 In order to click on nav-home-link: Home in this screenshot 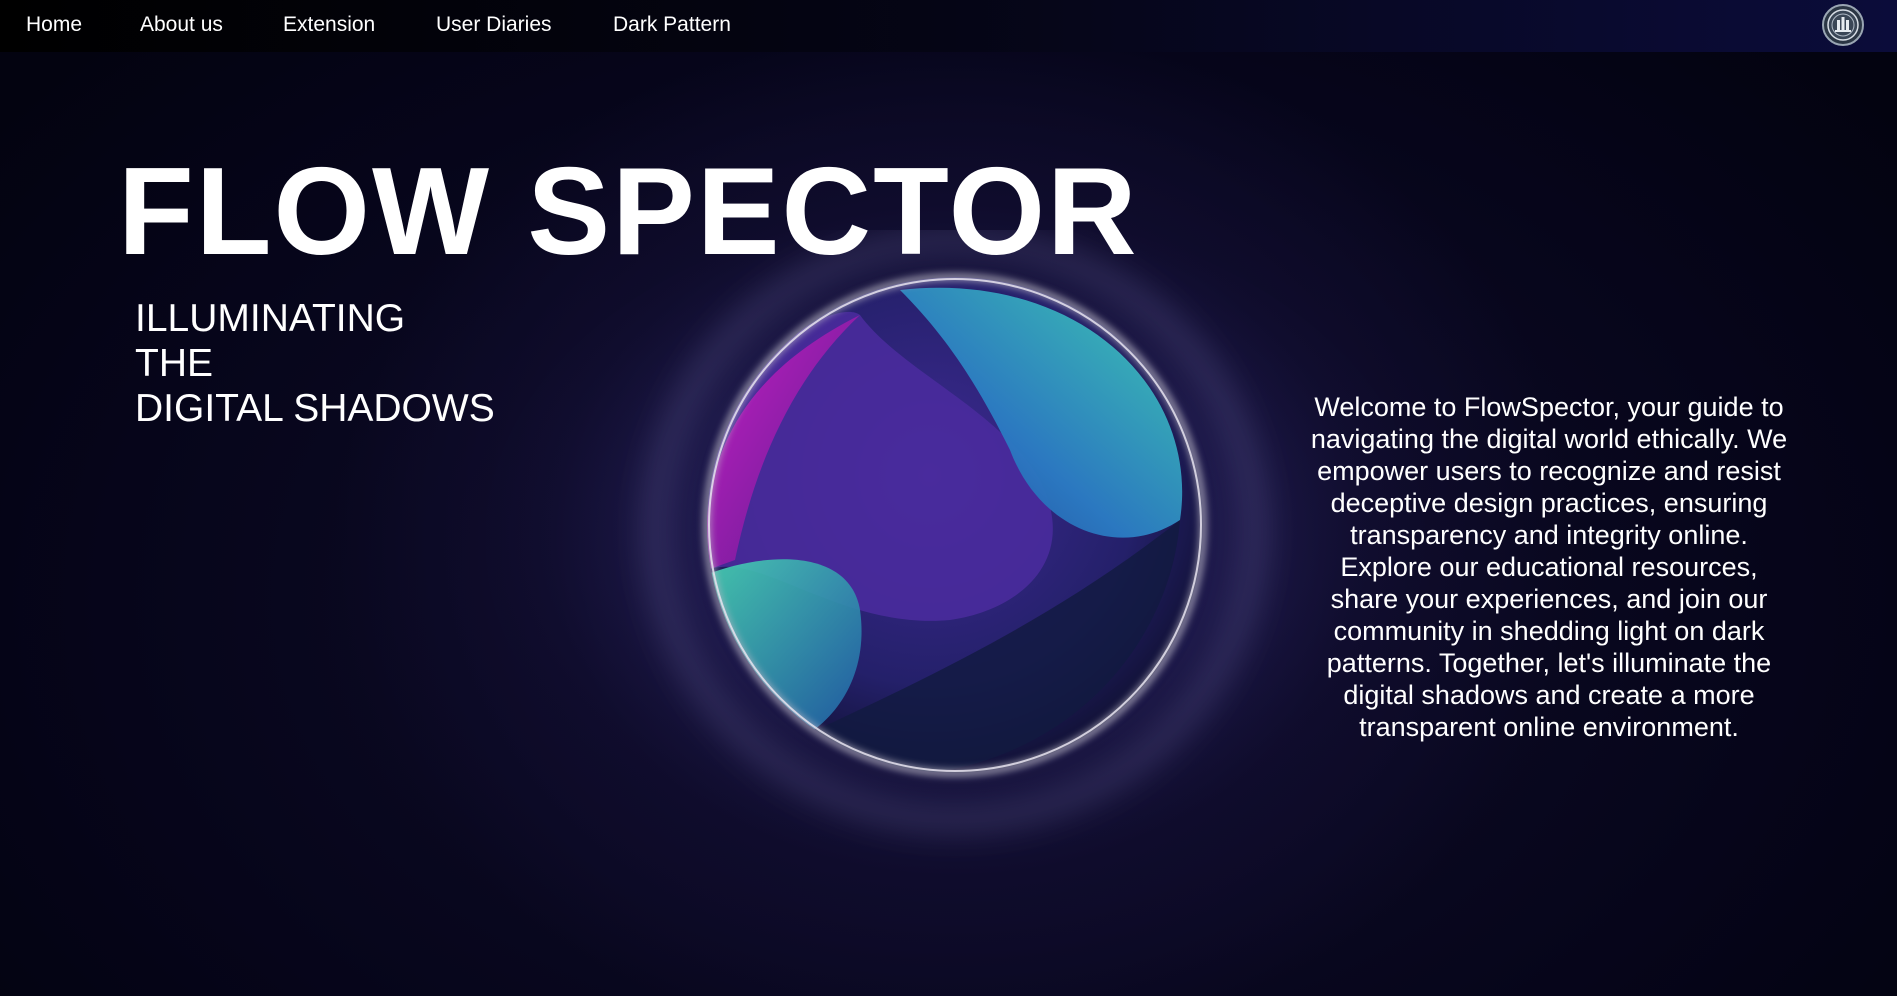, I will do `click(54, 25)`.